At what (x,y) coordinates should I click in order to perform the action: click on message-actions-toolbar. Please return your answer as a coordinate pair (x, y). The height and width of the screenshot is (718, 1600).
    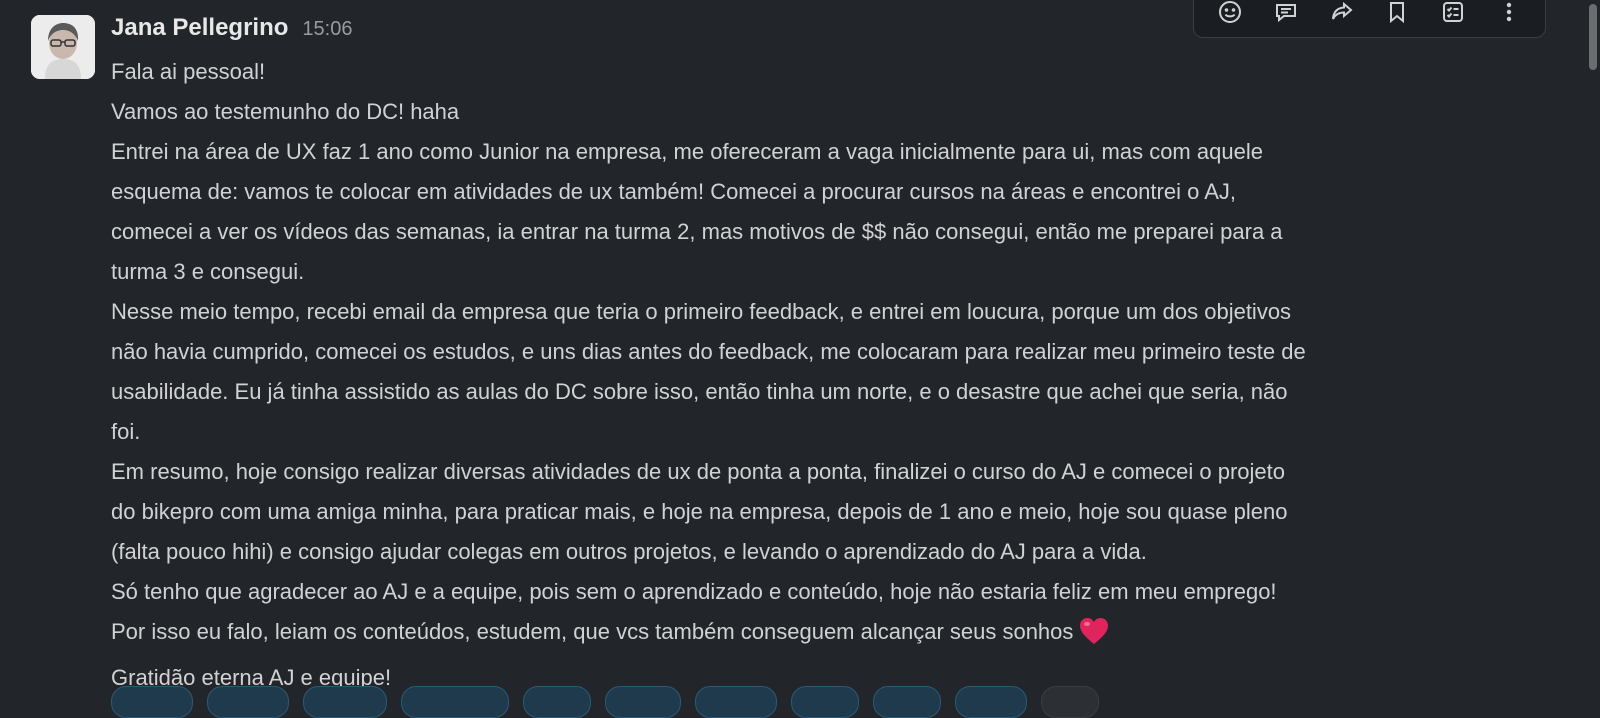
    Looking at the image, I should click on (1369, 19).